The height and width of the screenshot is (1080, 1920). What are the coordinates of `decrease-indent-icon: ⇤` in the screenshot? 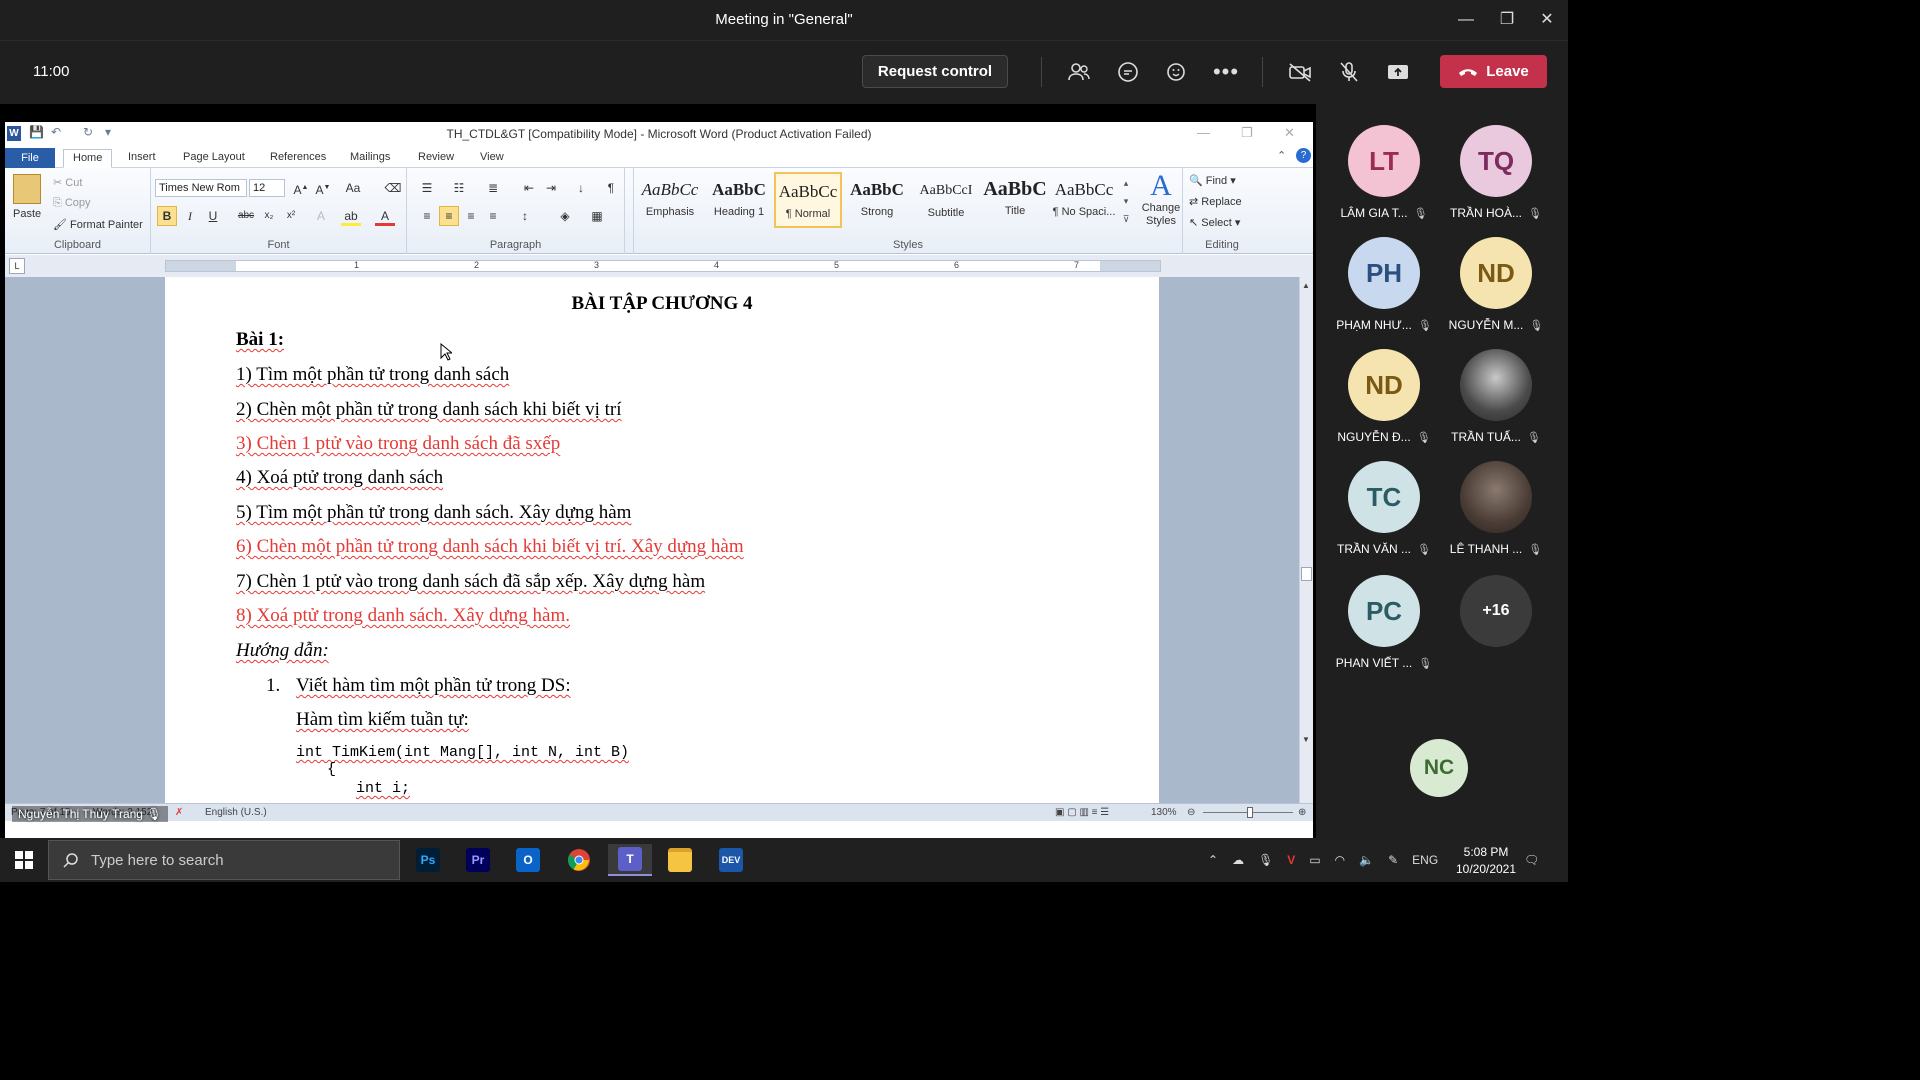 It's located at (529, 188).